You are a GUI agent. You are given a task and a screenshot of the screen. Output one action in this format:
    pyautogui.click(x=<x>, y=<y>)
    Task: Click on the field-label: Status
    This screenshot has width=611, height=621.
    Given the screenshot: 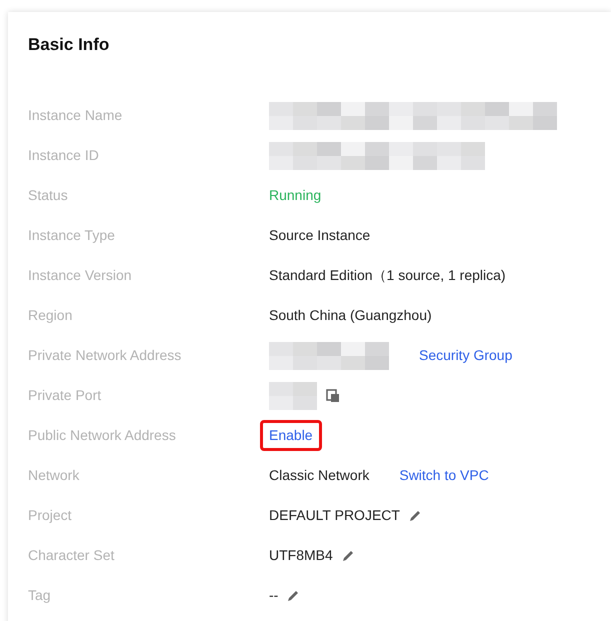 What is the action you would take?
    pyautogui.click(x=48, y=195)
    